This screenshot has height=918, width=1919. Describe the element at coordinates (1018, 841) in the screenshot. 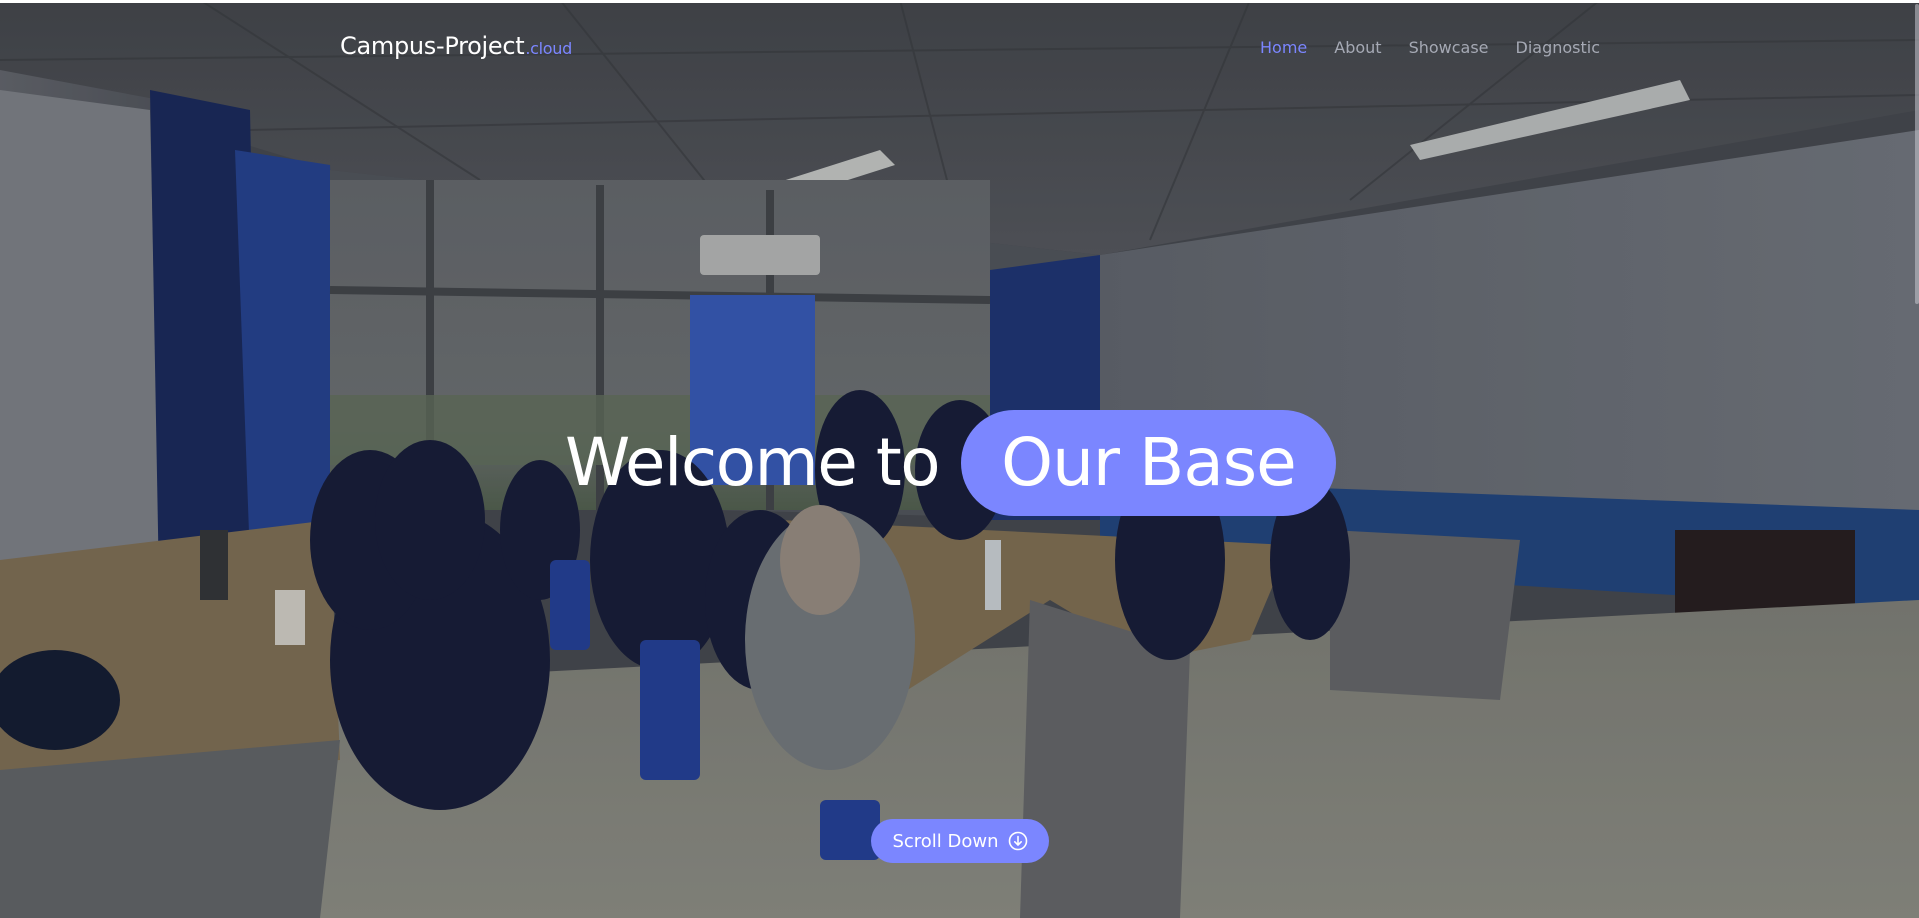

I see `arrow-down-circle-icon` at that location.